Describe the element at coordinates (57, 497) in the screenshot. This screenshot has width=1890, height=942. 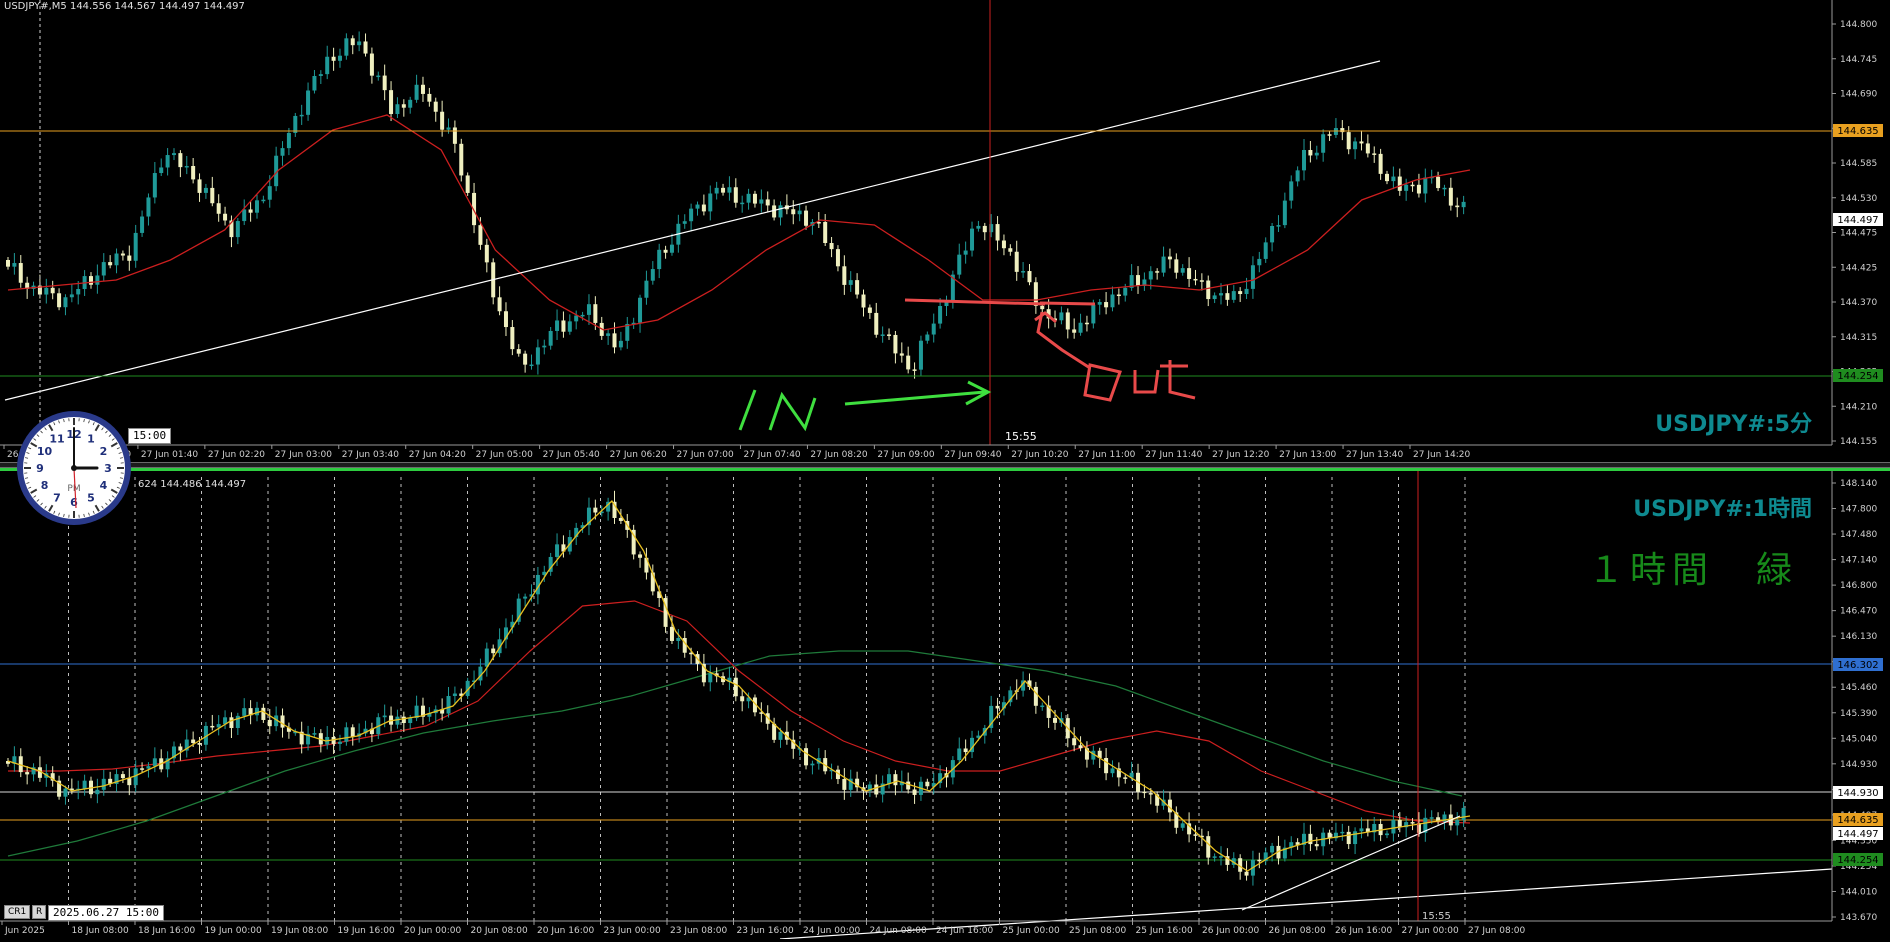
I see `clock-number: 7` at that location.